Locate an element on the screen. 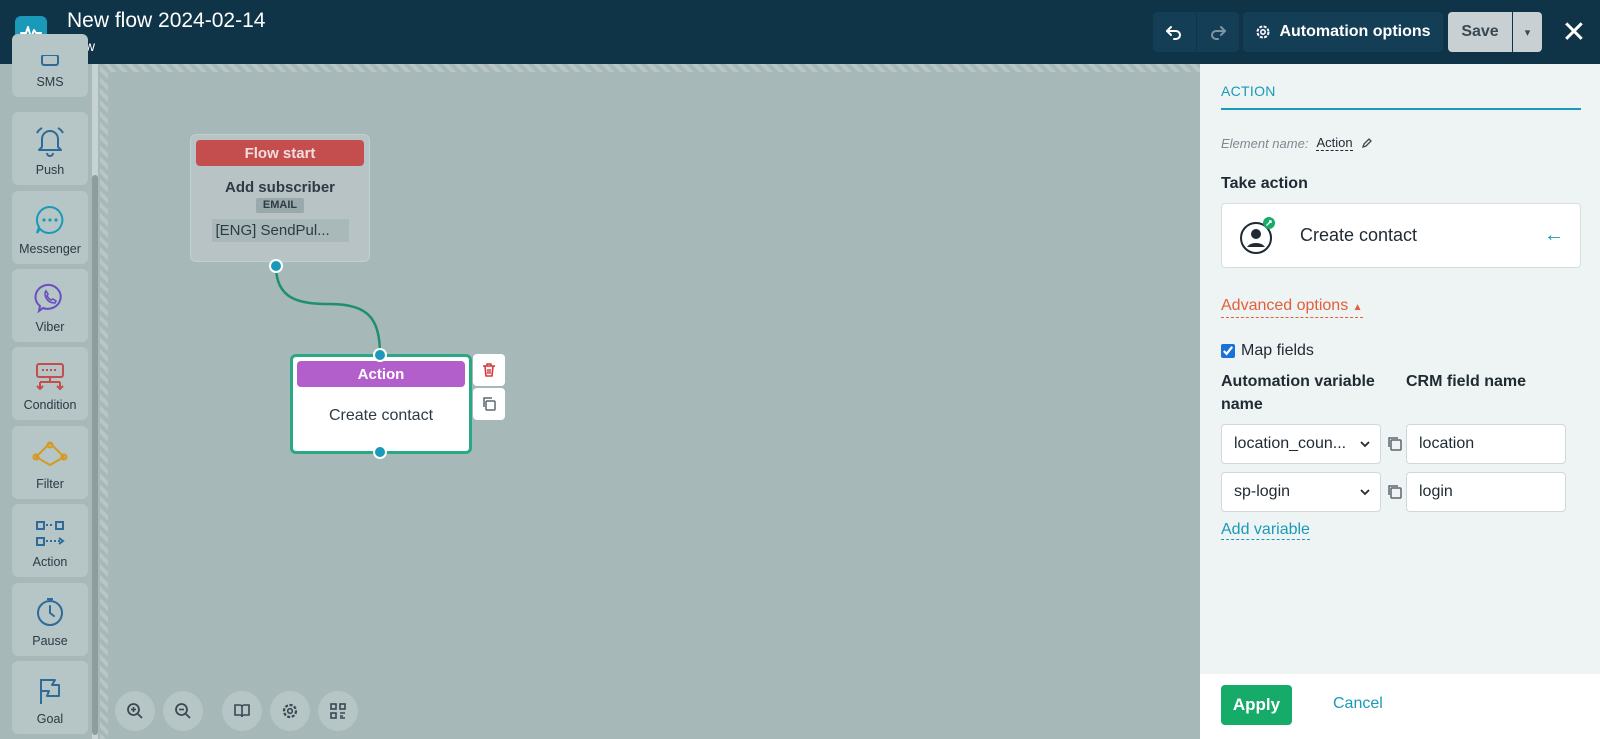 The height and width of the screenshot is (739, 1600). caret-up-icon: ▲ is located at coordinates (1357, 307).